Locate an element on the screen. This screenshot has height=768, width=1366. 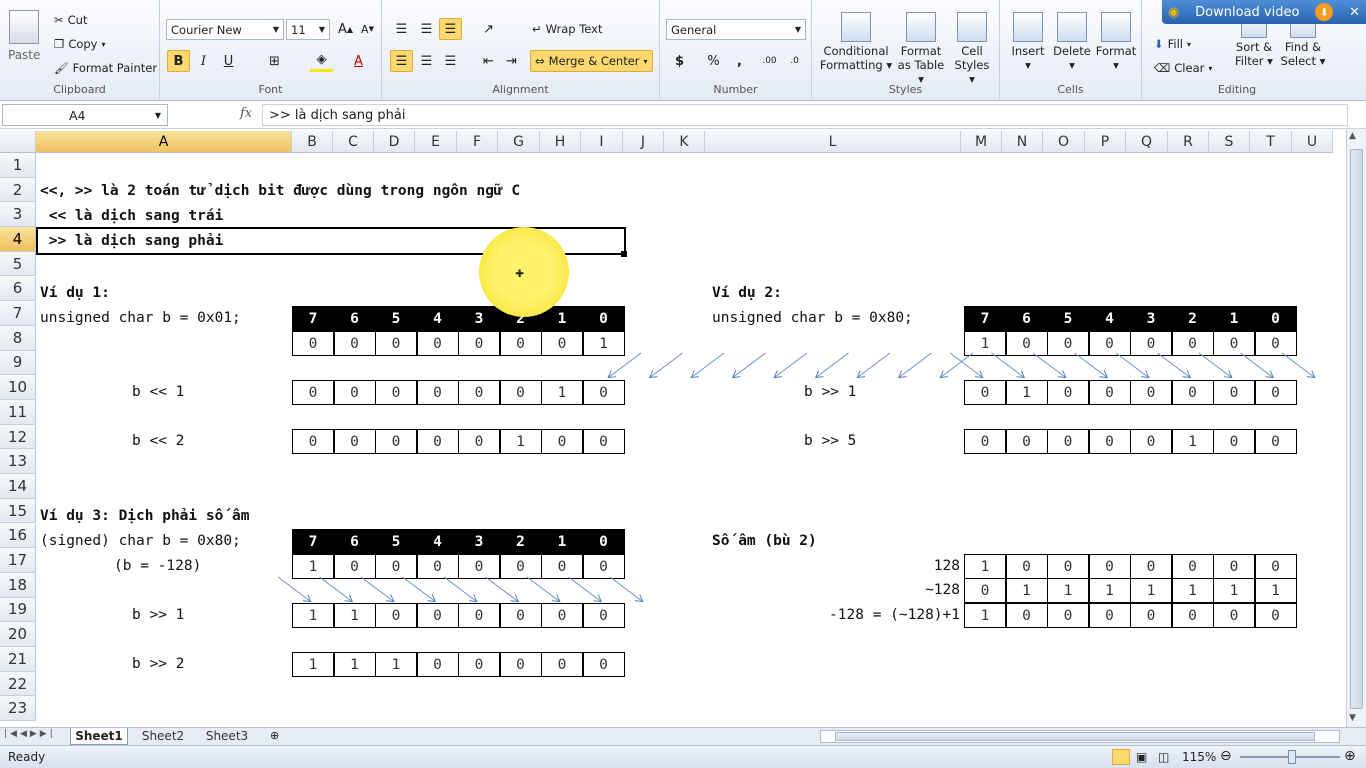
align-middle-icon: ☰ is located at coordinates (426, 29).